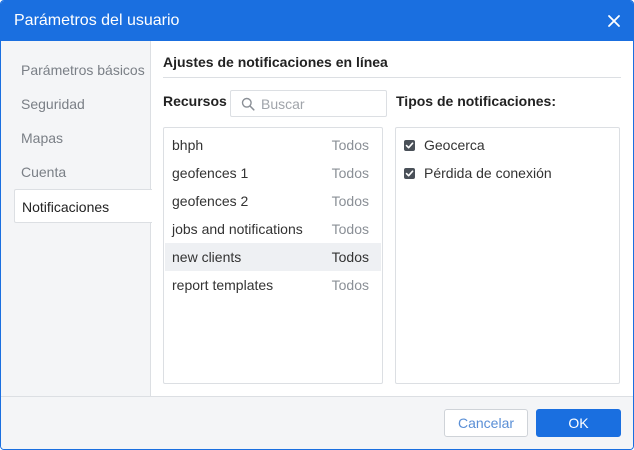 This screenshot has height=450, width=634. Describe the element at coordinates (97, 20) in the screenshot. I see `dialog-title: Parámetros del usuario` at that location.